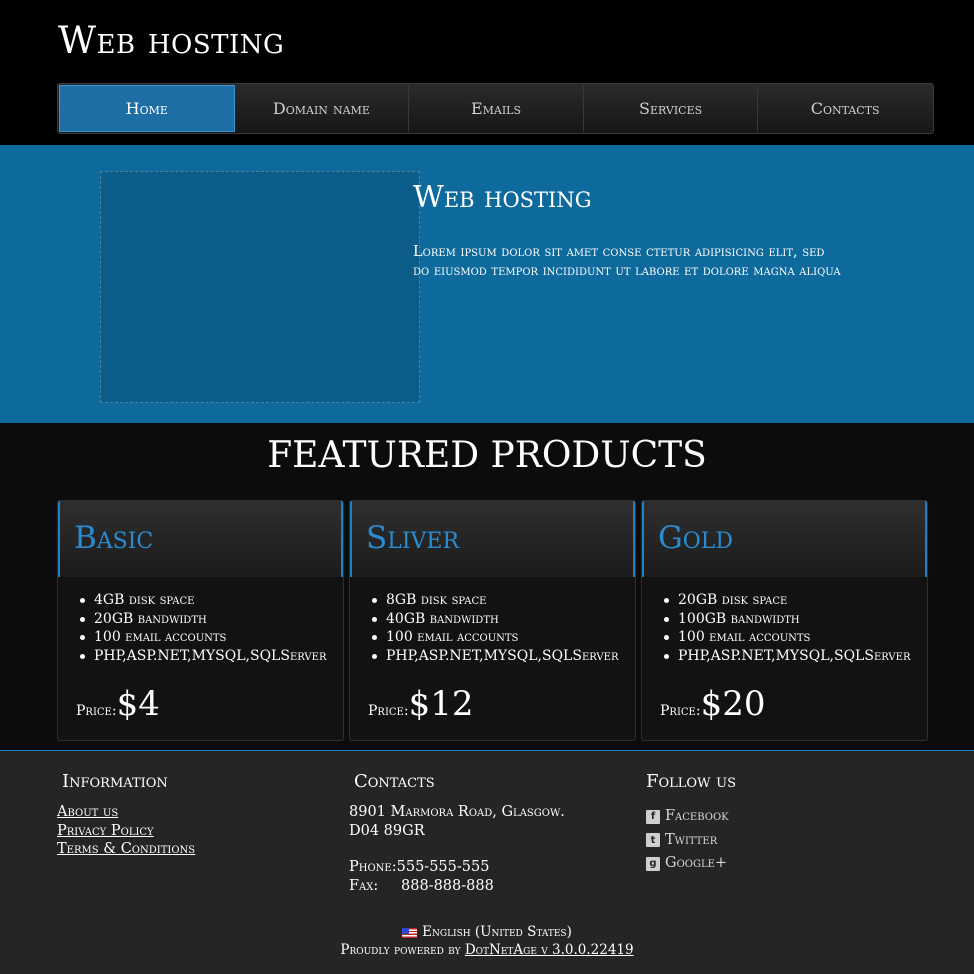  Describe the element at coordinates (138, 704) in the screenshot. I see `price-value: $4` at that location.